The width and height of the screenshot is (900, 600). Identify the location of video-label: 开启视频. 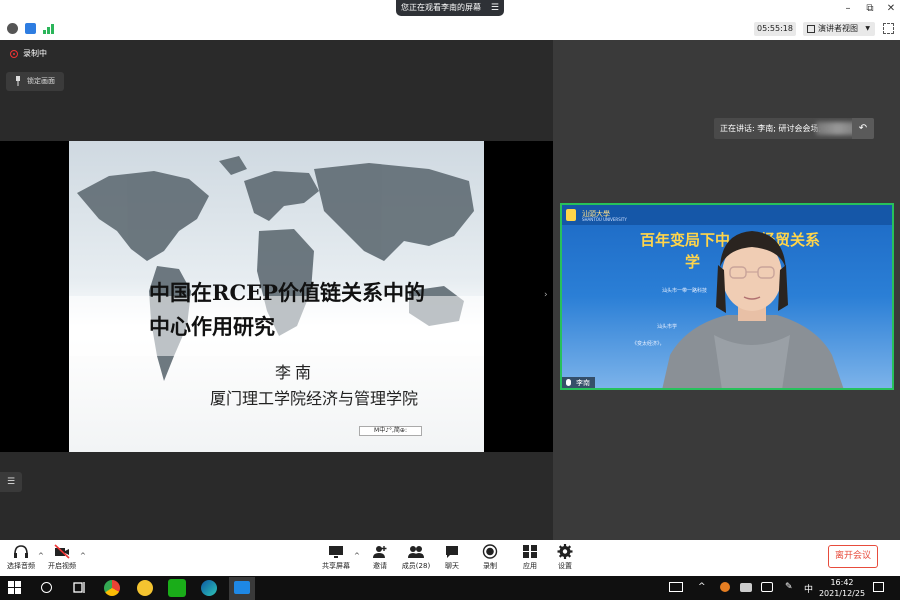
(62, 566).